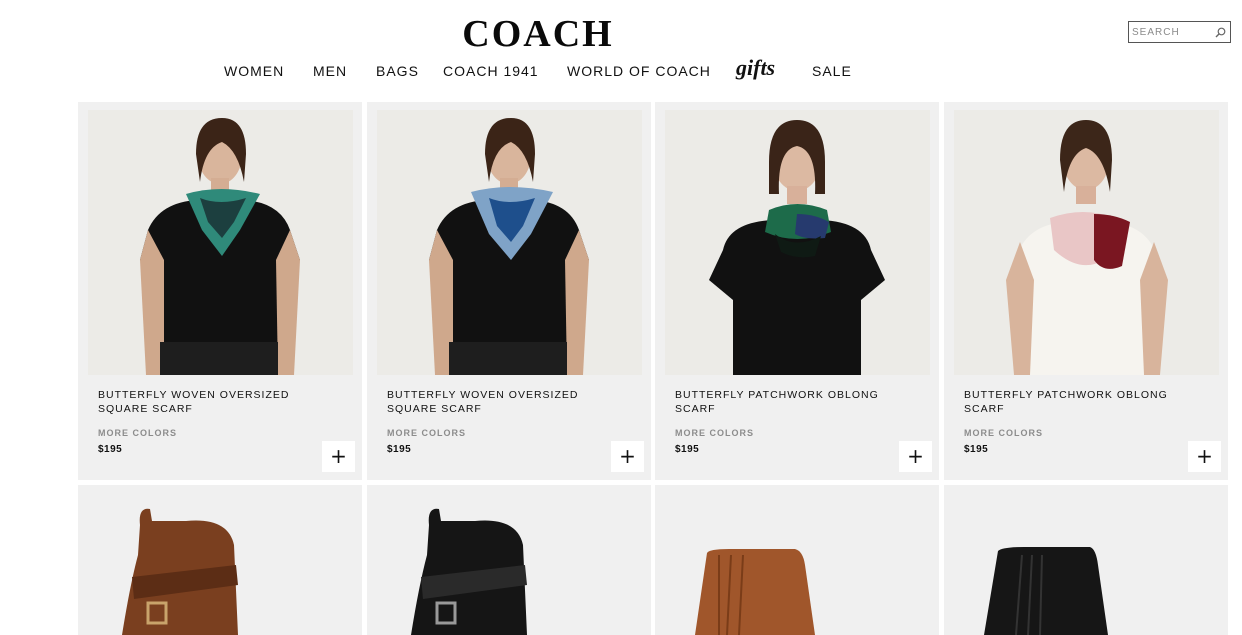  Describe the element at coordinates (639, 71) in the screenshot. I see `nav-item-world-of-coach: WORLD OF COACH` at that location.